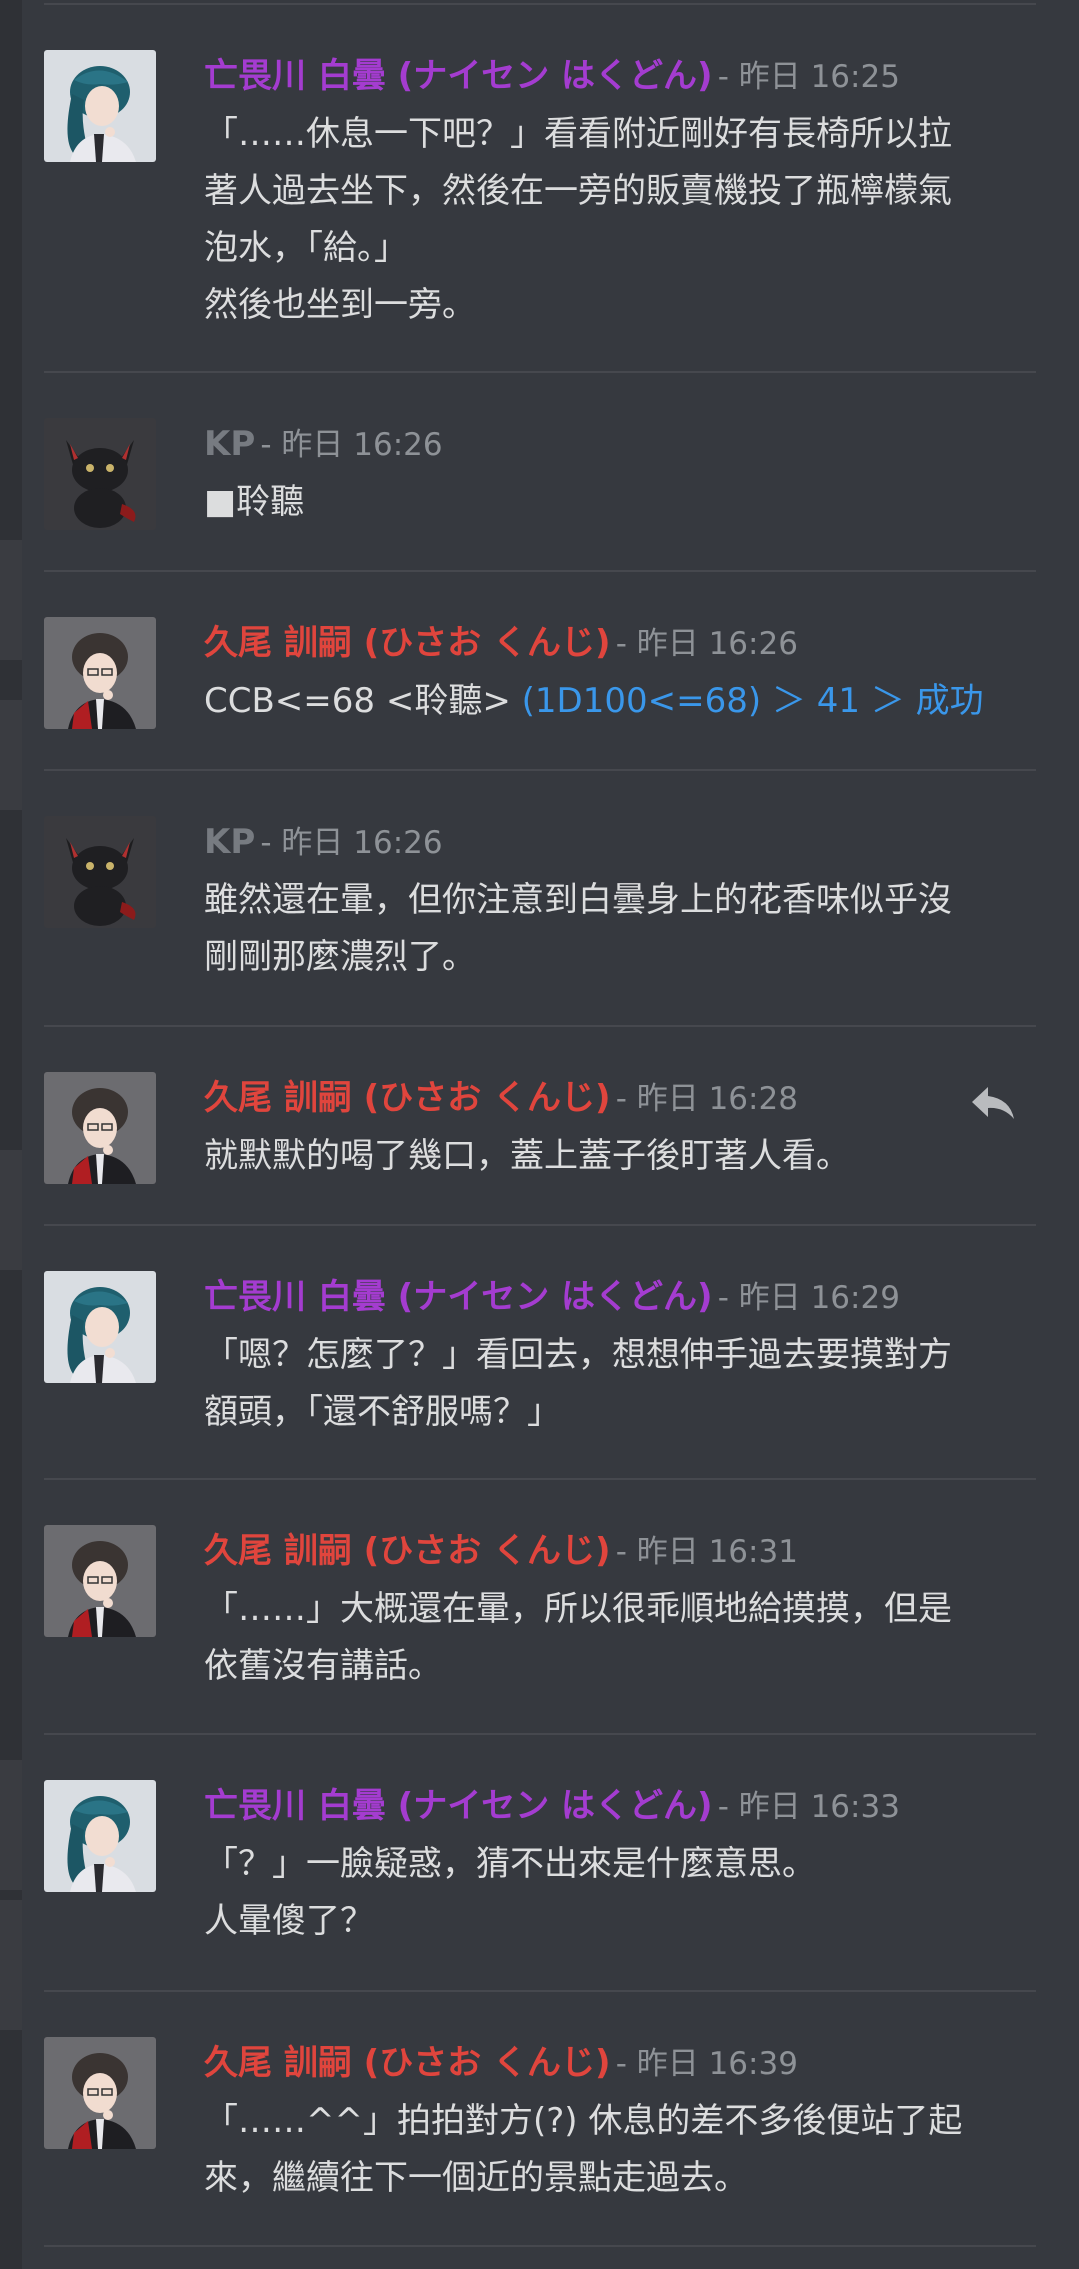 This screenshot has width=1079, height=2269. I want to click on message-content: 「？」一臉疑惑，猜不出來是什麼意思。 人暈傻了？, so click(619, 1893).